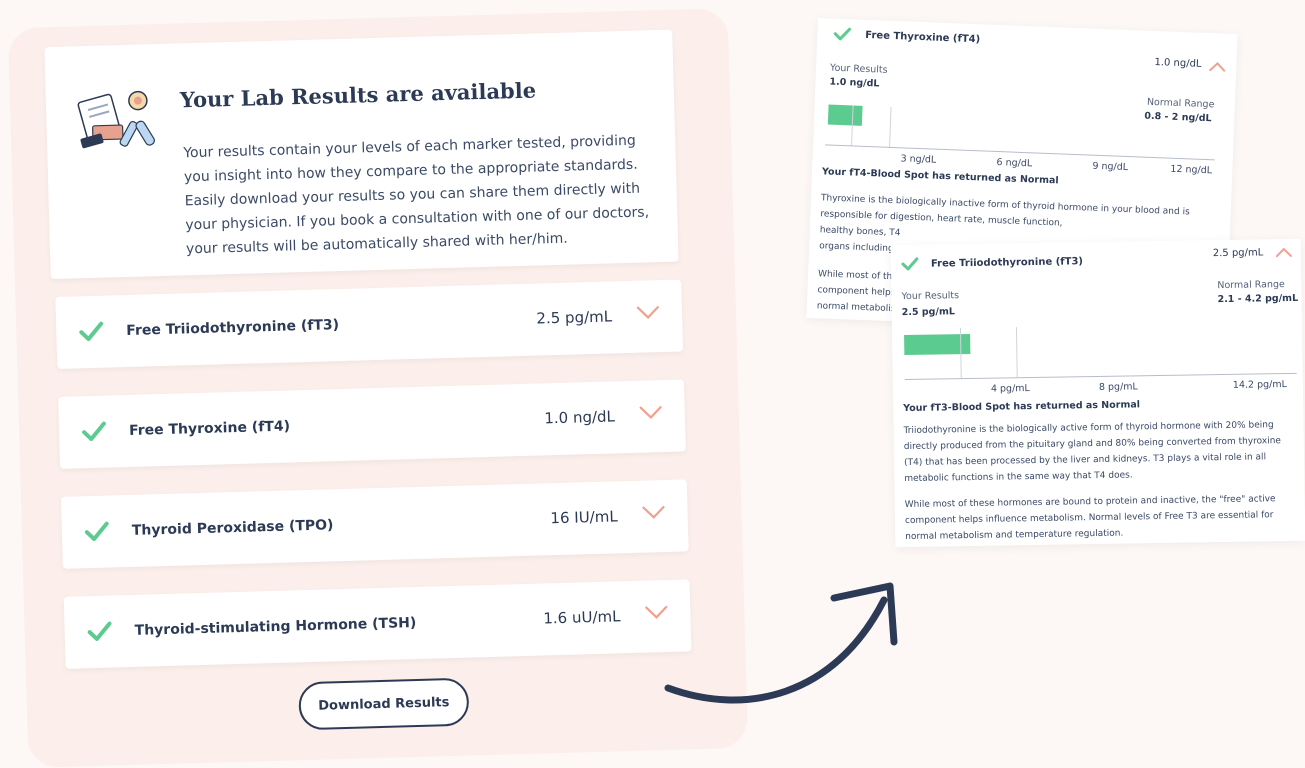  I want to click on result-row-ft4: Free Thyroxine (fT4) 1.0 ng/dL, so click(372, 424).